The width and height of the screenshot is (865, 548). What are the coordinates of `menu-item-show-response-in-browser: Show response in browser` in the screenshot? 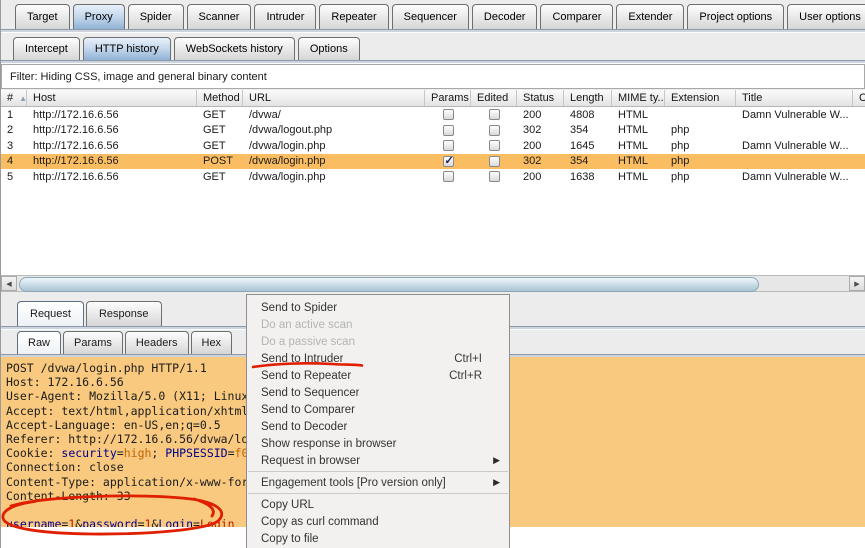 It's located at (378, 443).